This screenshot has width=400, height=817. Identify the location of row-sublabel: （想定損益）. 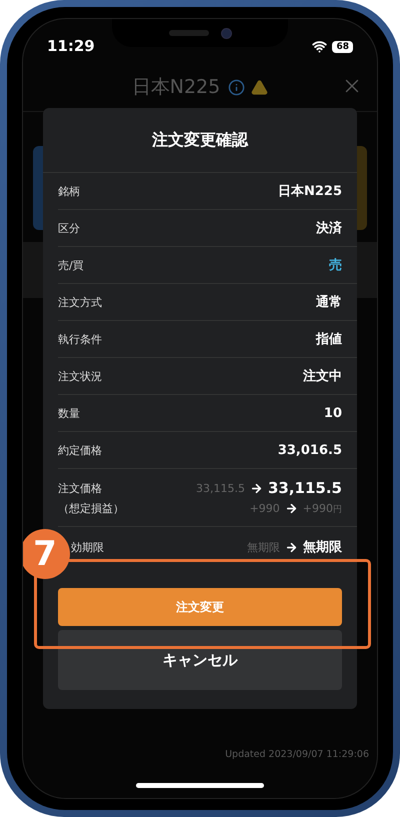
(91, 508).